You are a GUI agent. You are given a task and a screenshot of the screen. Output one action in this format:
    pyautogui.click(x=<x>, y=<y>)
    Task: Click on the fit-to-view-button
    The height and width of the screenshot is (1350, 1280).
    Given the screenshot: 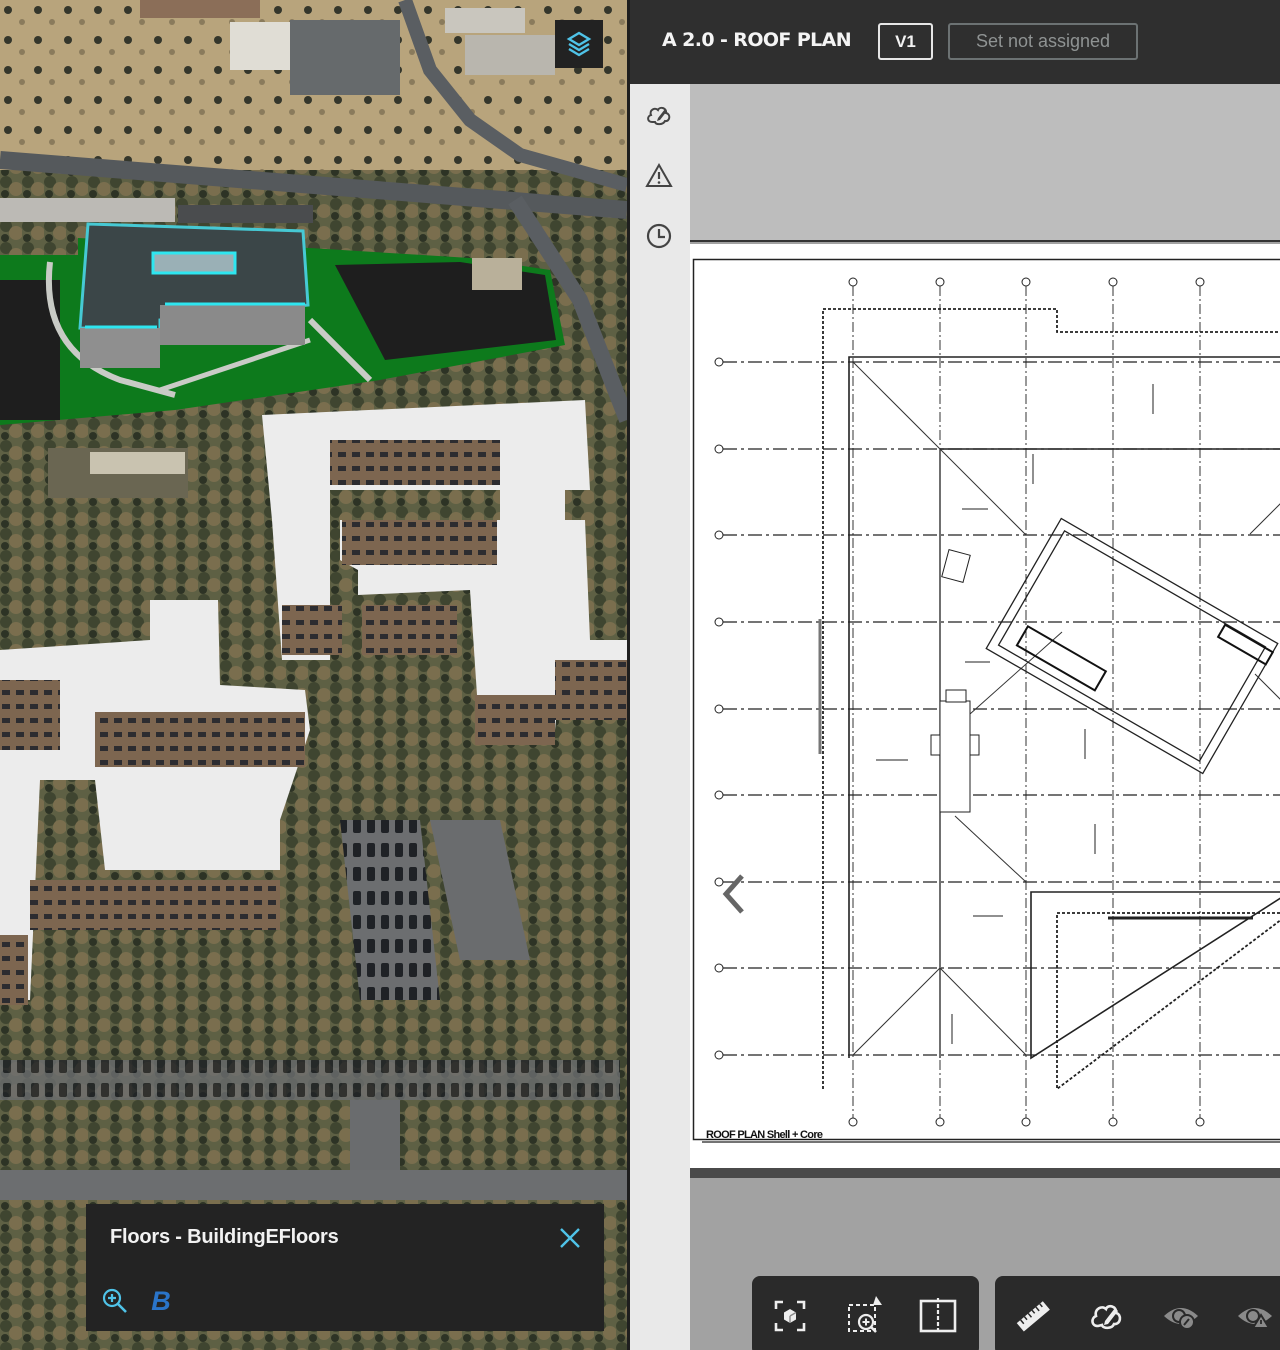 What is the action you would take?
    pyautogui.click(x=790, y=1316)
    